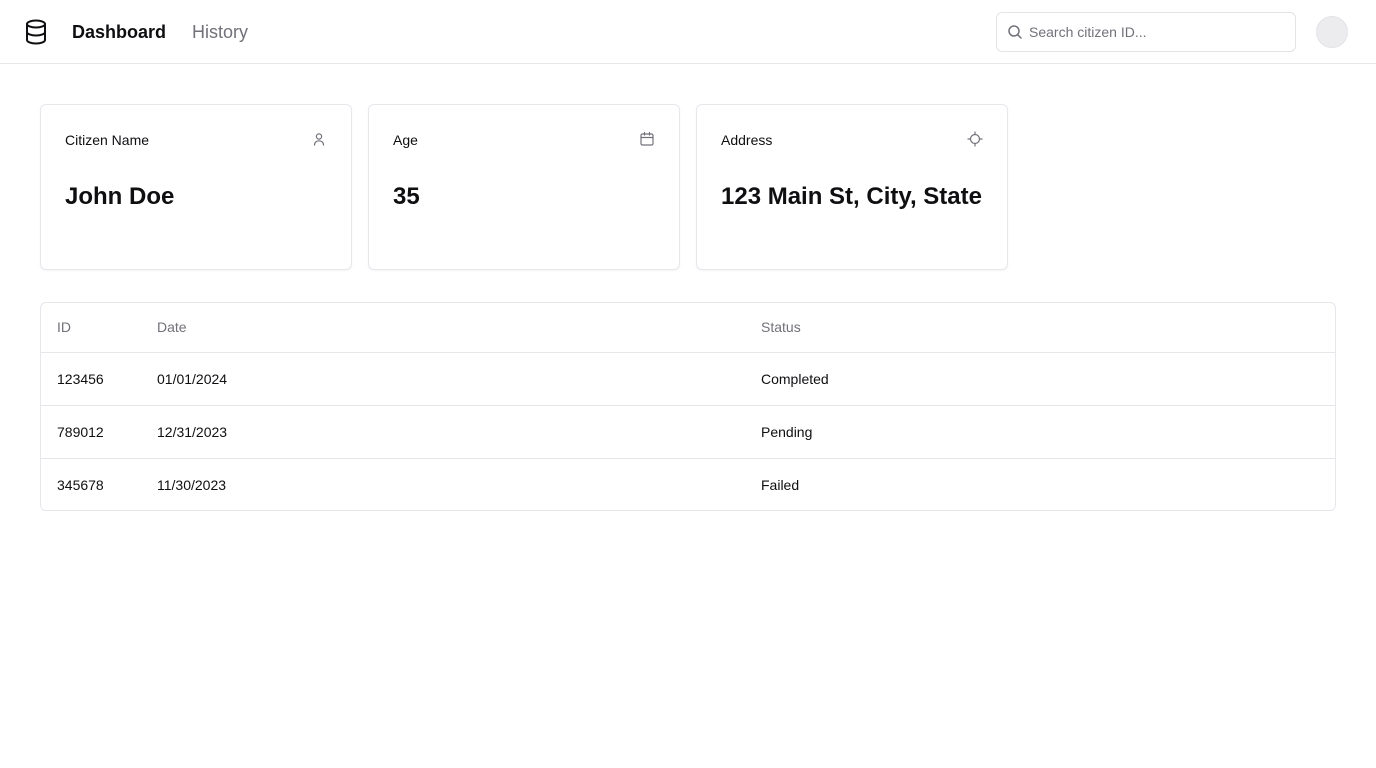 Image resolution: width=1376 pixels, height=768 pixels. I want to click on crosshair-icon, so click(975, 139).